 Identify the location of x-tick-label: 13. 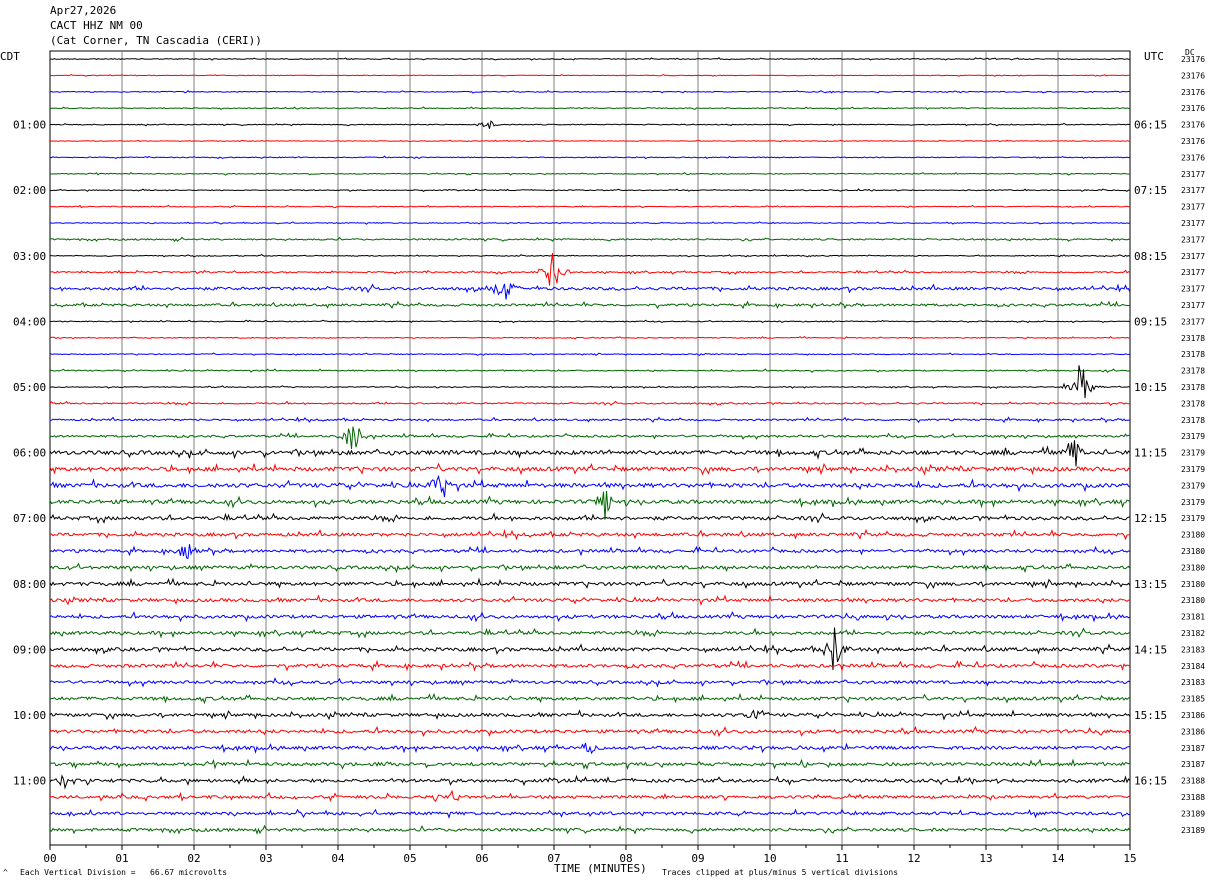
(985, 858).